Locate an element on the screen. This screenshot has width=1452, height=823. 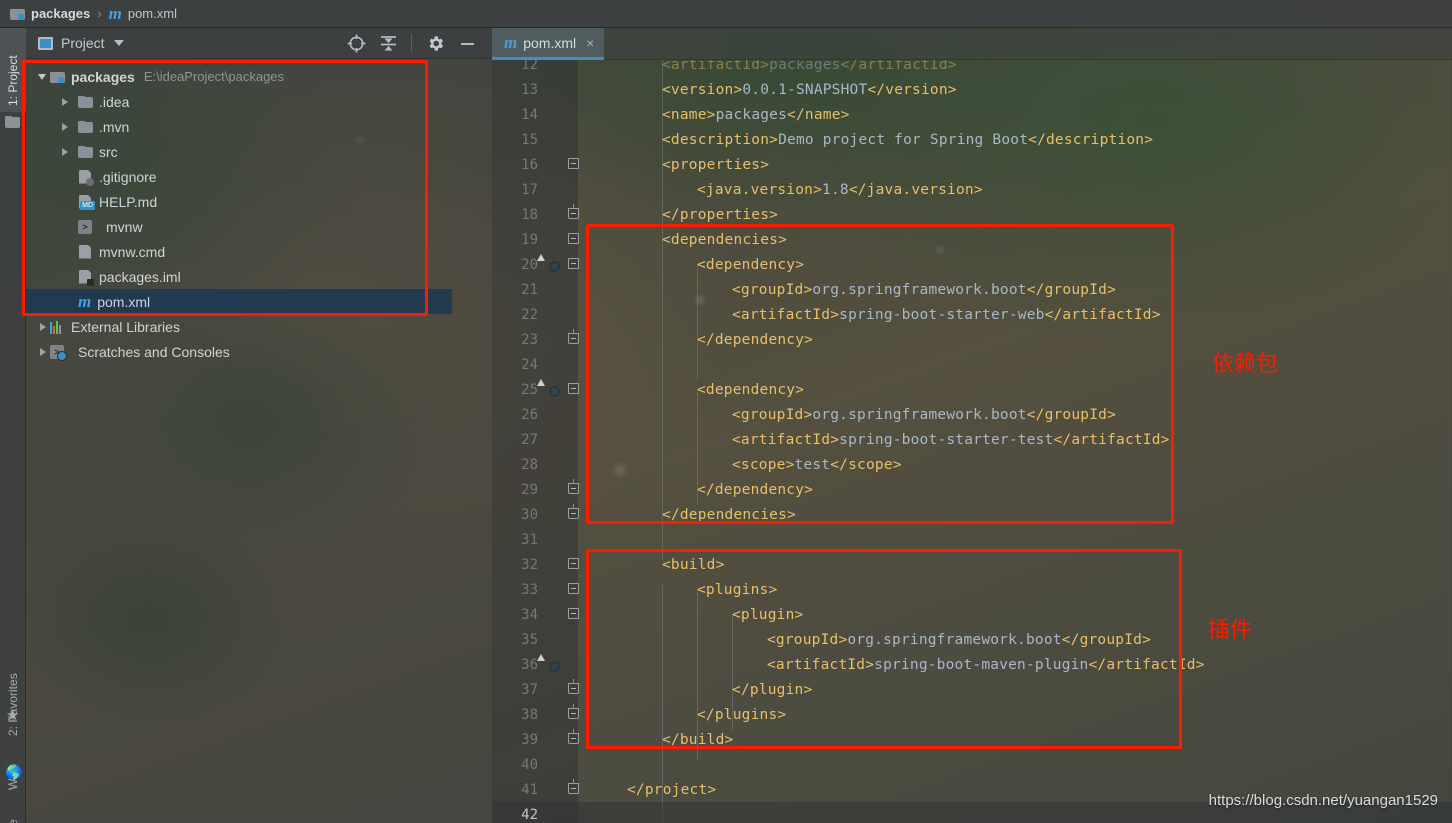
code-line-32: 32 <build> is located at coordinates (972, 564).